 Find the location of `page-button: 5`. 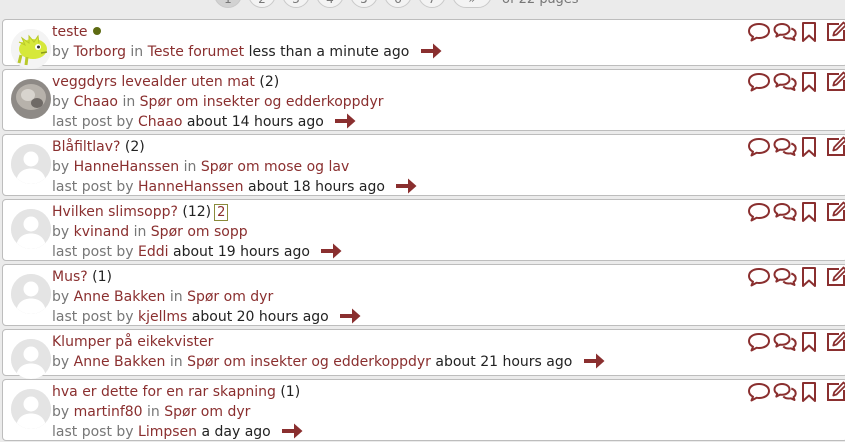

page-button: 5 is located at coordinates (364, 4).